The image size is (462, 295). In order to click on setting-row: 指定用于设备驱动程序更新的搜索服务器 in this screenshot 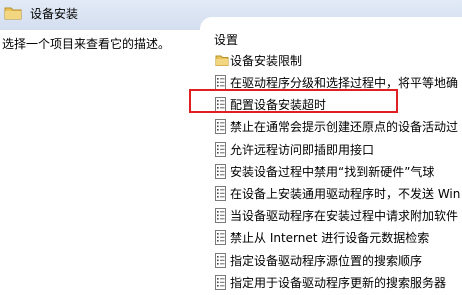, I will do `click(337, 283)`.